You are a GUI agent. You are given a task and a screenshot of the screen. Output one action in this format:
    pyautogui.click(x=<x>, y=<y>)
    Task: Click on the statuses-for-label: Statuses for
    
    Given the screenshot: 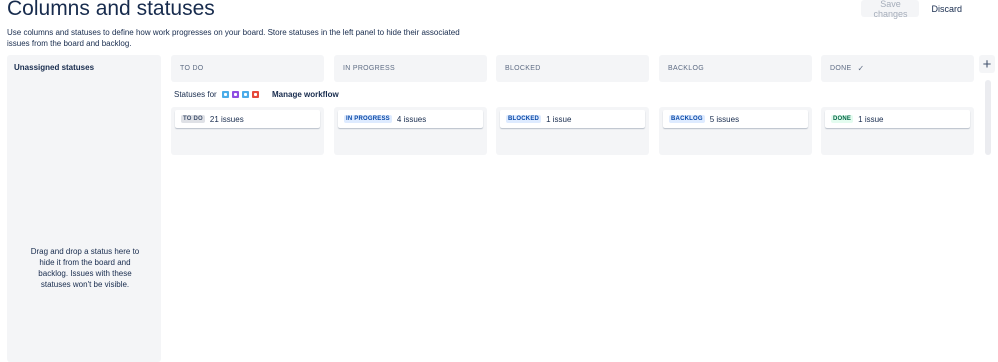 What is the action you would take?
    pyautogui.click(x=195, y=94)
    